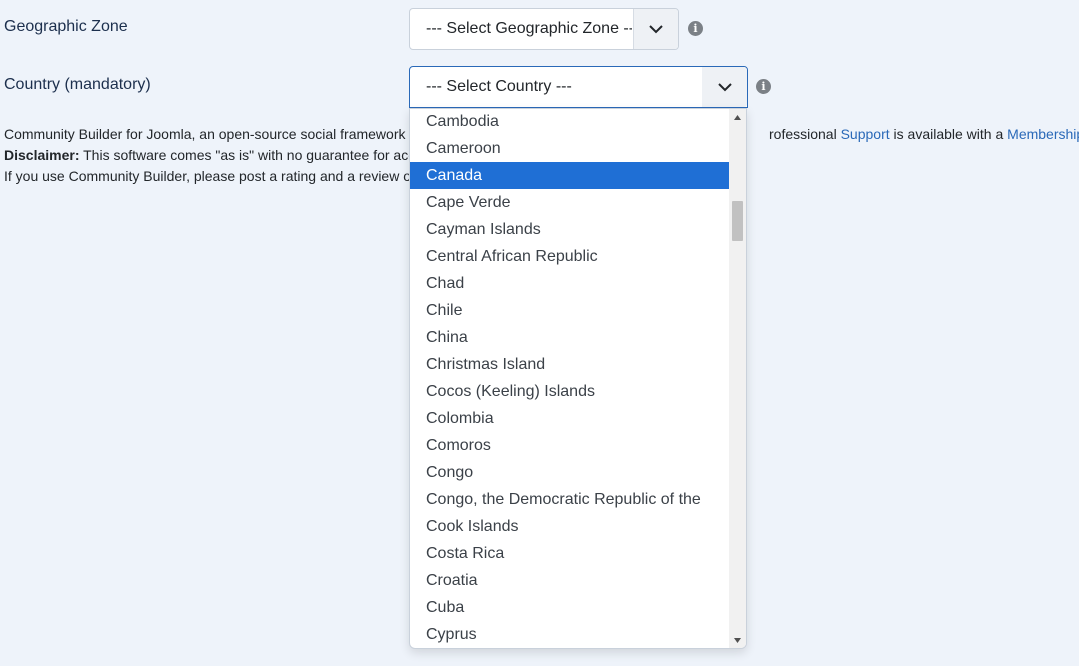 The image size is (1079, 666). I want to click on triangle-down-icon, so click(737, 640).